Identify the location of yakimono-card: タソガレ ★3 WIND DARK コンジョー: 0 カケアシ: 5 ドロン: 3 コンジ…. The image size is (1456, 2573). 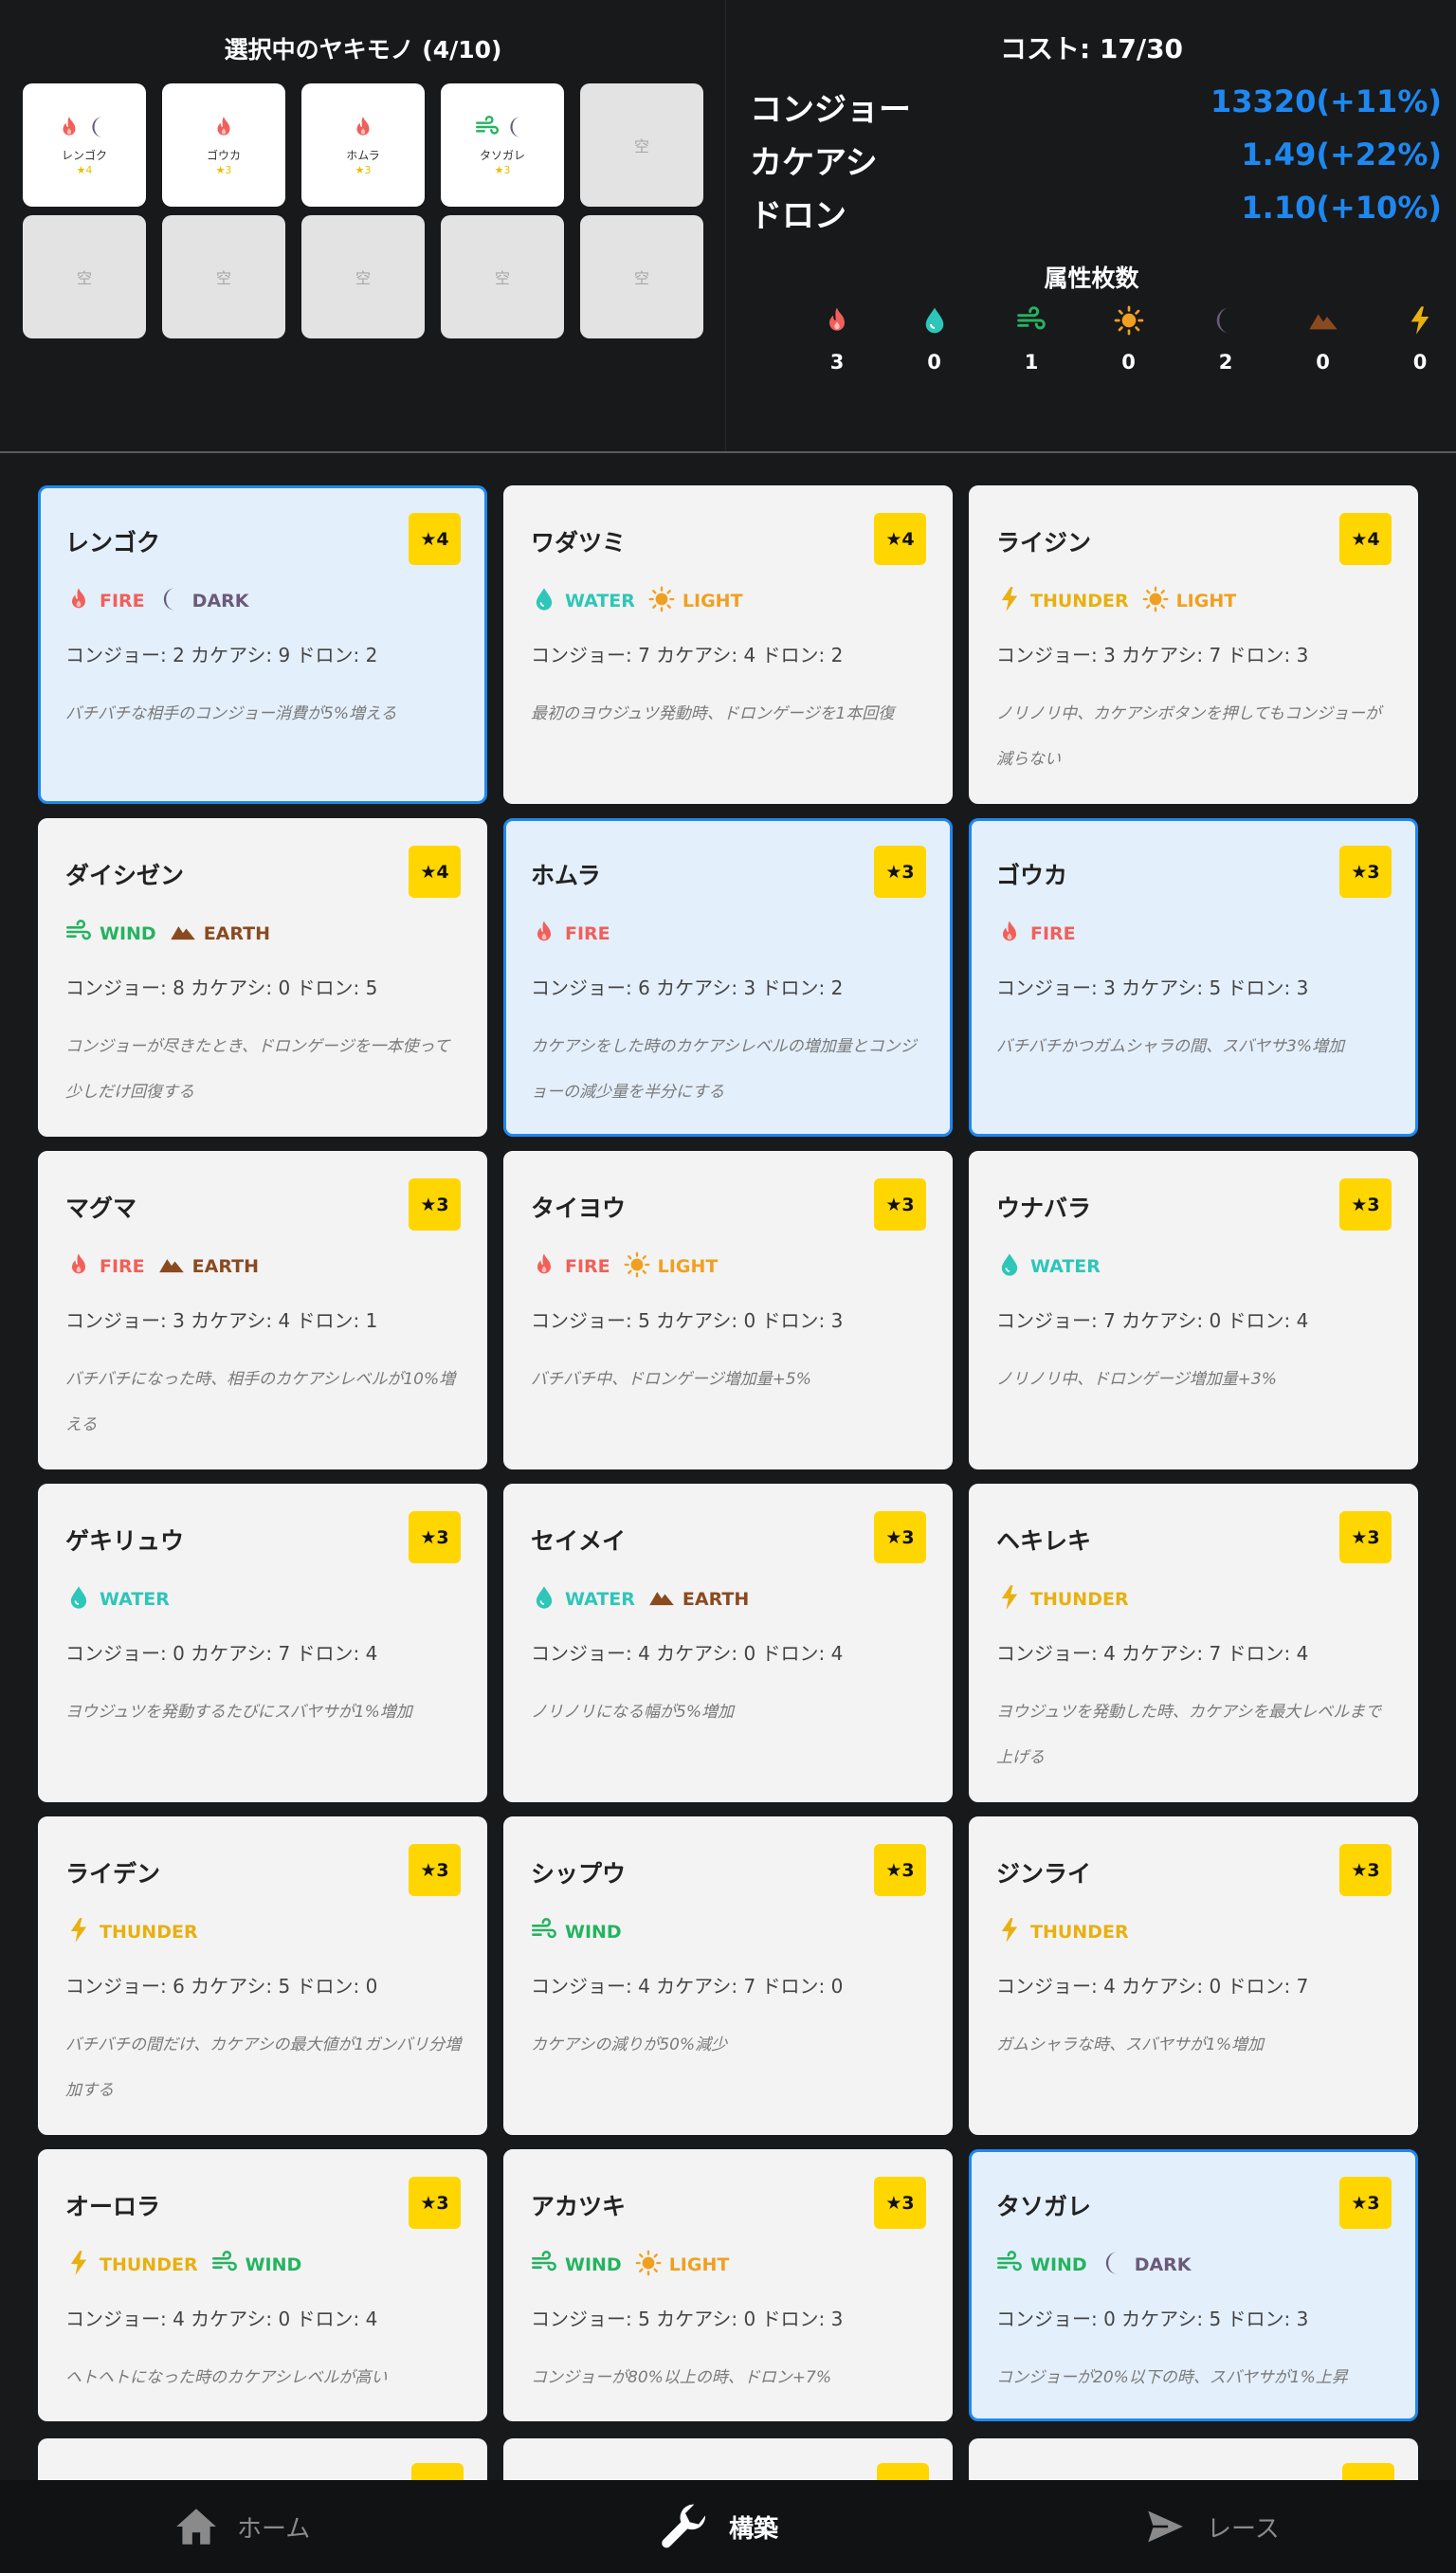
(1193, 2285).